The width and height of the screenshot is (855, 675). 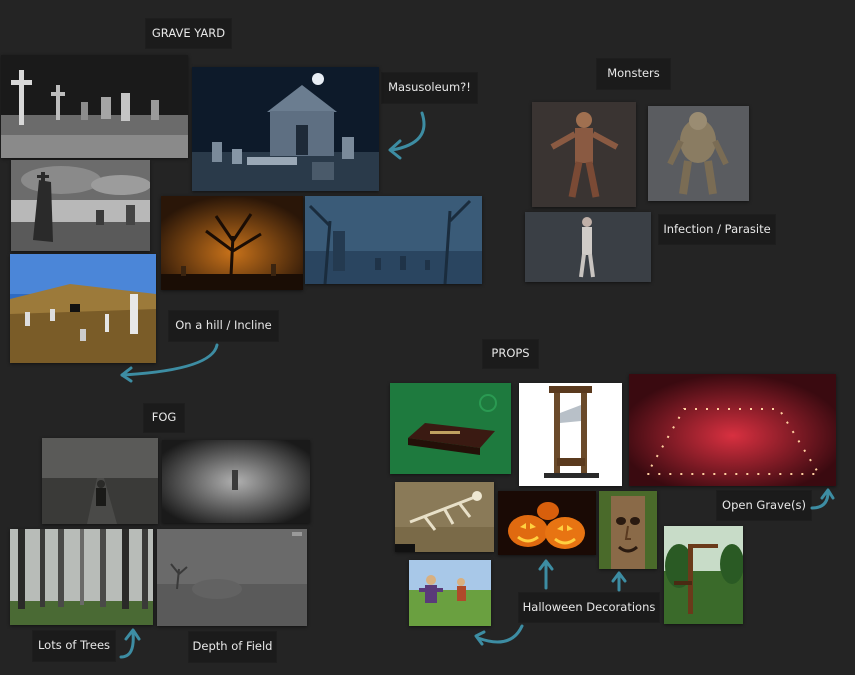 What do you see at coordinates (619, 581) in the screenshot?
I see `arrow-halloween-tree` at bounding box center [619, 581].